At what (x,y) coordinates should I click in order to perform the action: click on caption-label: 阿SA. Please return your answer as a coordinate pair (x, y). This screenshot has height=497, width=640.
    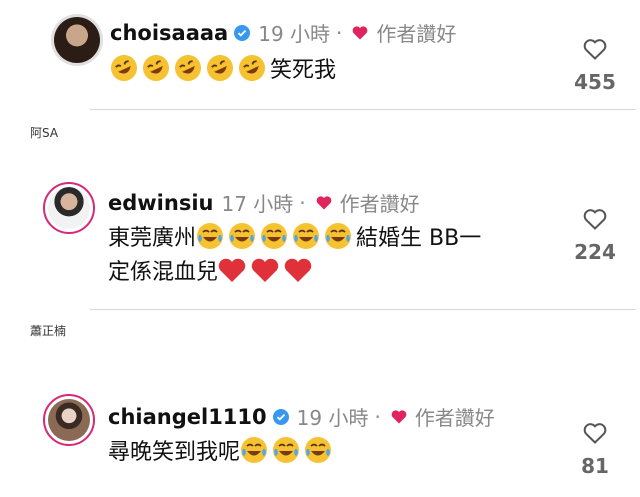
    Looking at the image, I should click on (44, 133).